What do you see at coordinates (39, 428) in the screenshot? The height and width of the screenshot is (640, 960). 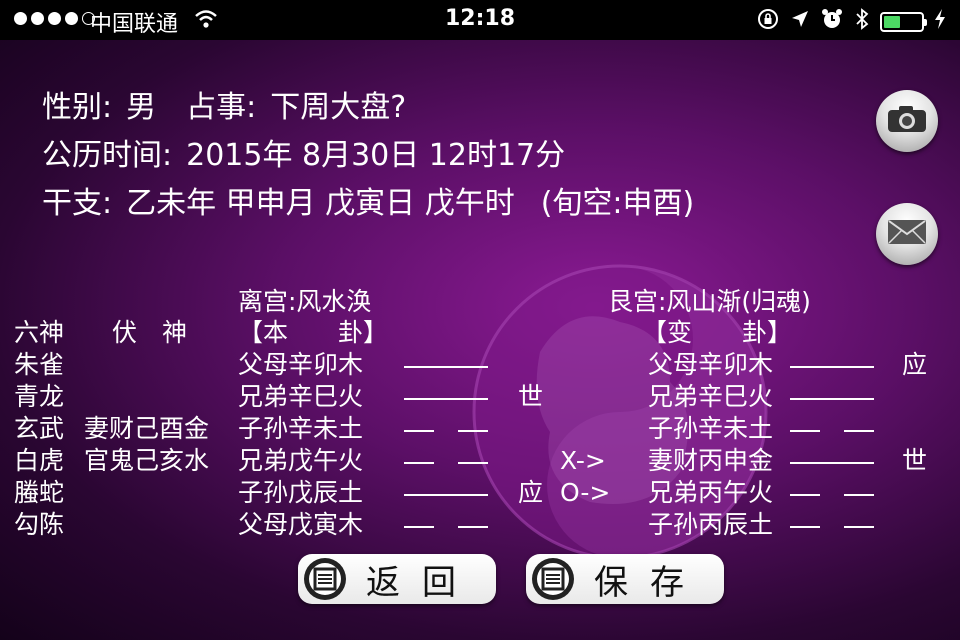 I see `six-god: 玄武` at bounding box center [39, 428].